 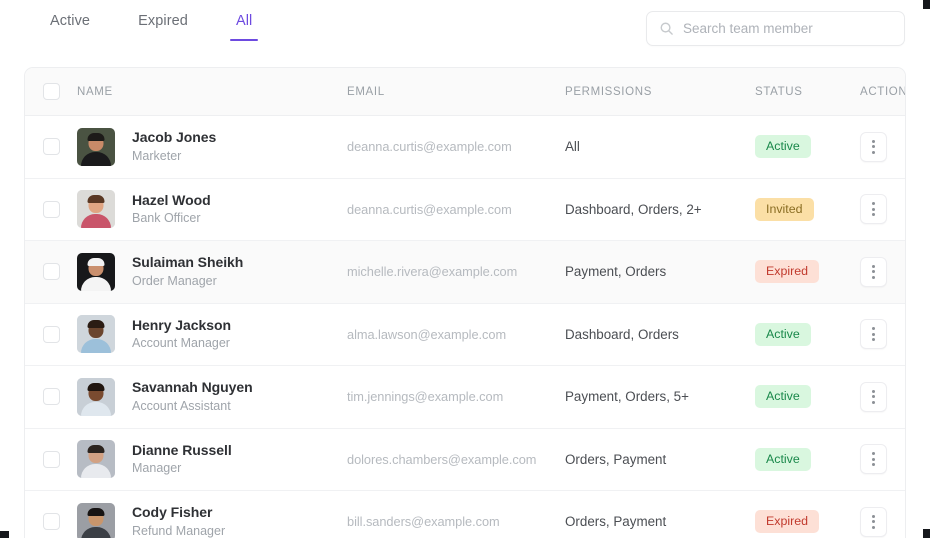 What do you see at coordinates (572, 147) in the screenshot?
I see `member-permissions: All` at bounding box center [572, 147].